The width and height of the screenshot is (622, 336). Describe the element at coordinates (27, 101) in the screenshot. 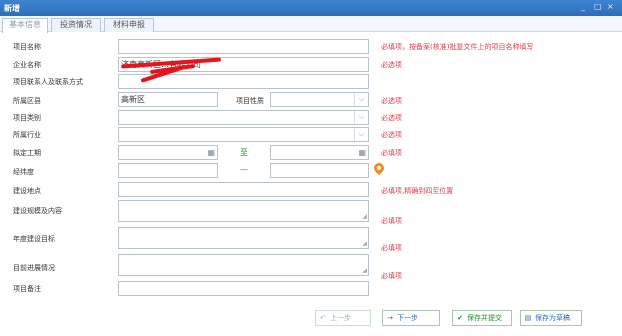

I see `district-label: 所属区县` at that location.